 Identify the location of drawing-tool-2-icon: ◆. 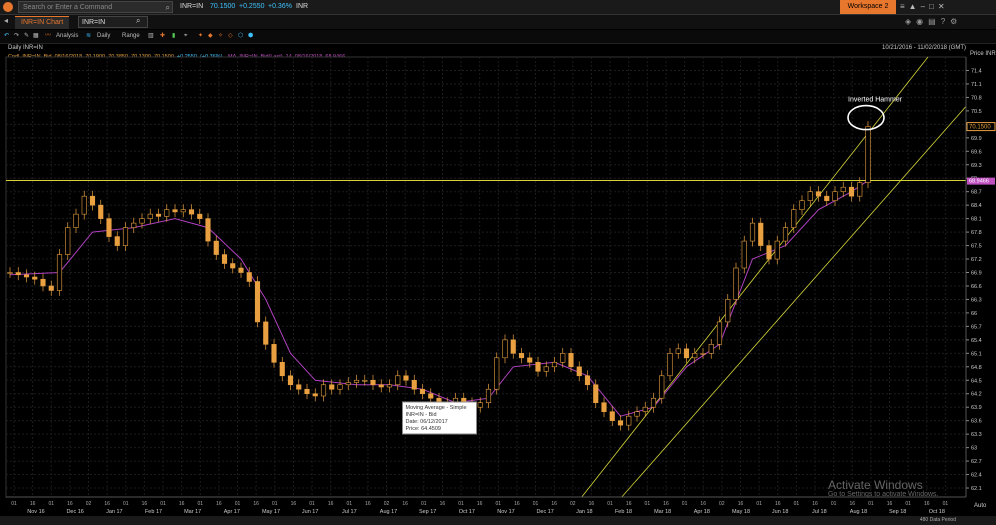
(210, 36).